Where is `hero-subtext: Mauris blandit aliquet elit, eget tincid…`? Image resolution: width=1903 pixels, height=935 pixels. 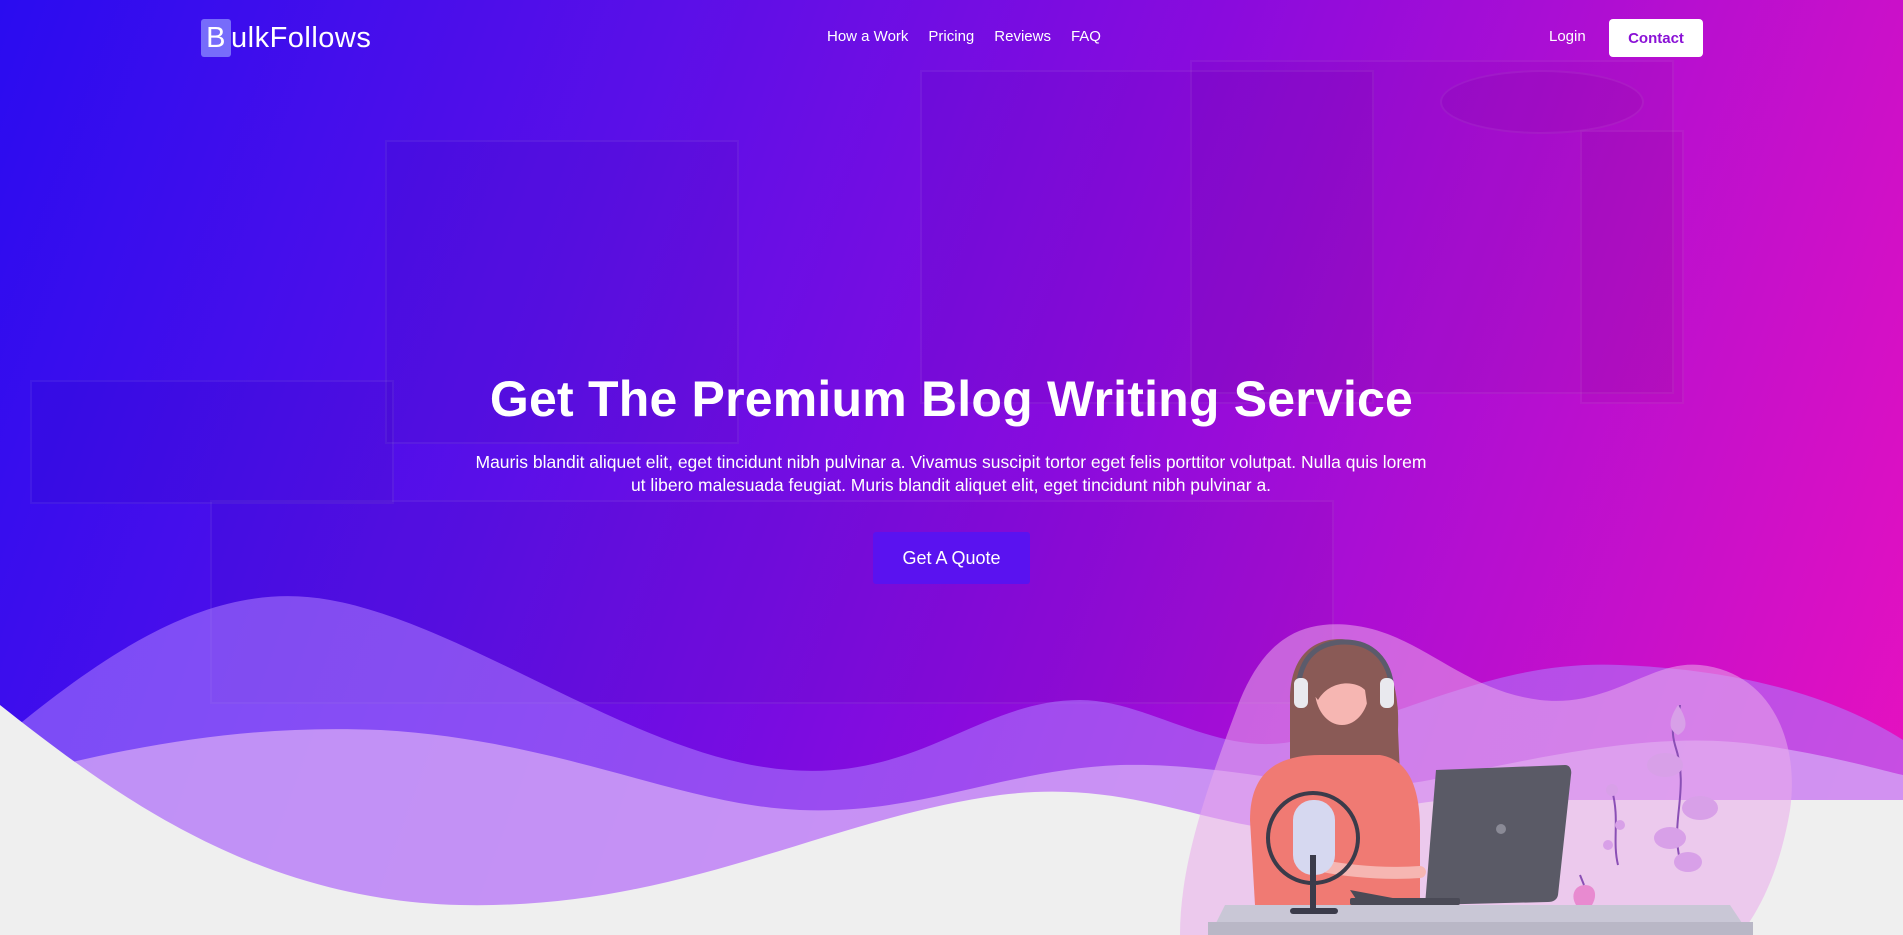
hero-subtext: Mauris blandit aliquet elit, eget tincid… is located at coordinates (951, 473).